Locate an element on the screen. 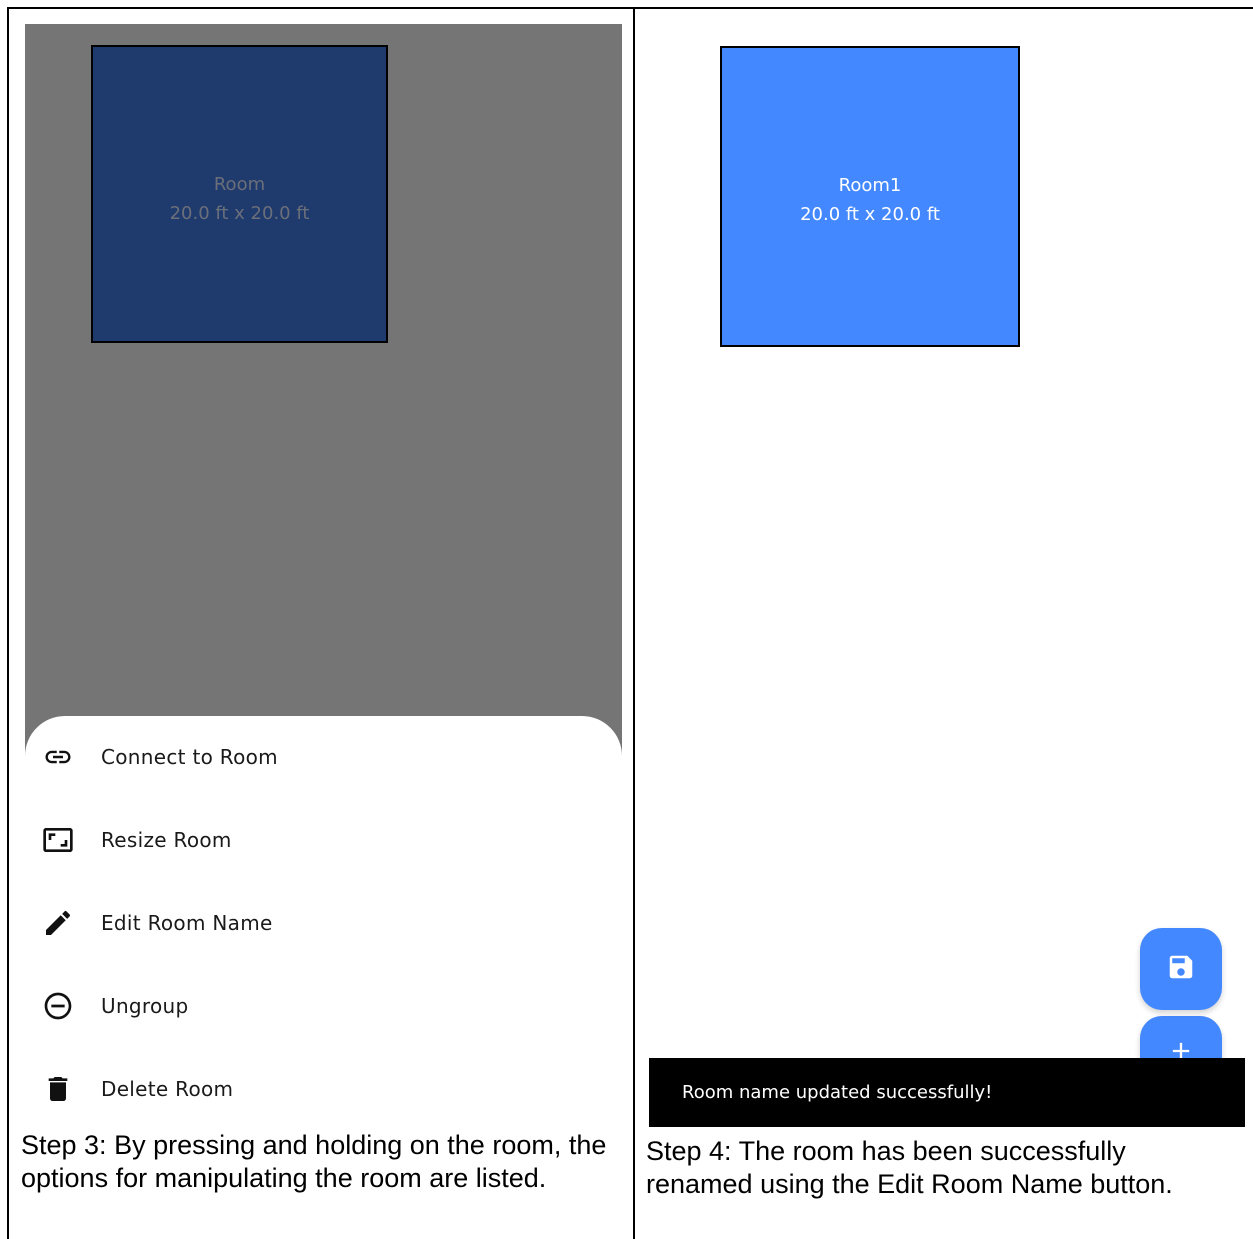 The height and width of the screenshot is (1239, 1253). menu-item-connect-room: Connect to Room is located at coordinates (323, 757).